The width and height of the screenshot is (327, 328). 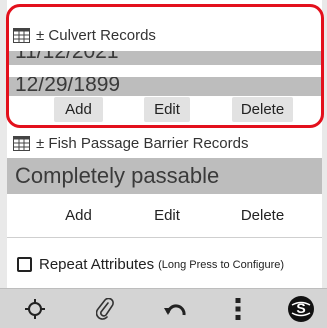 I want to click on fish-passage-records-title: ± Fish Passage Barrier Records, so click(x=142, y=143).